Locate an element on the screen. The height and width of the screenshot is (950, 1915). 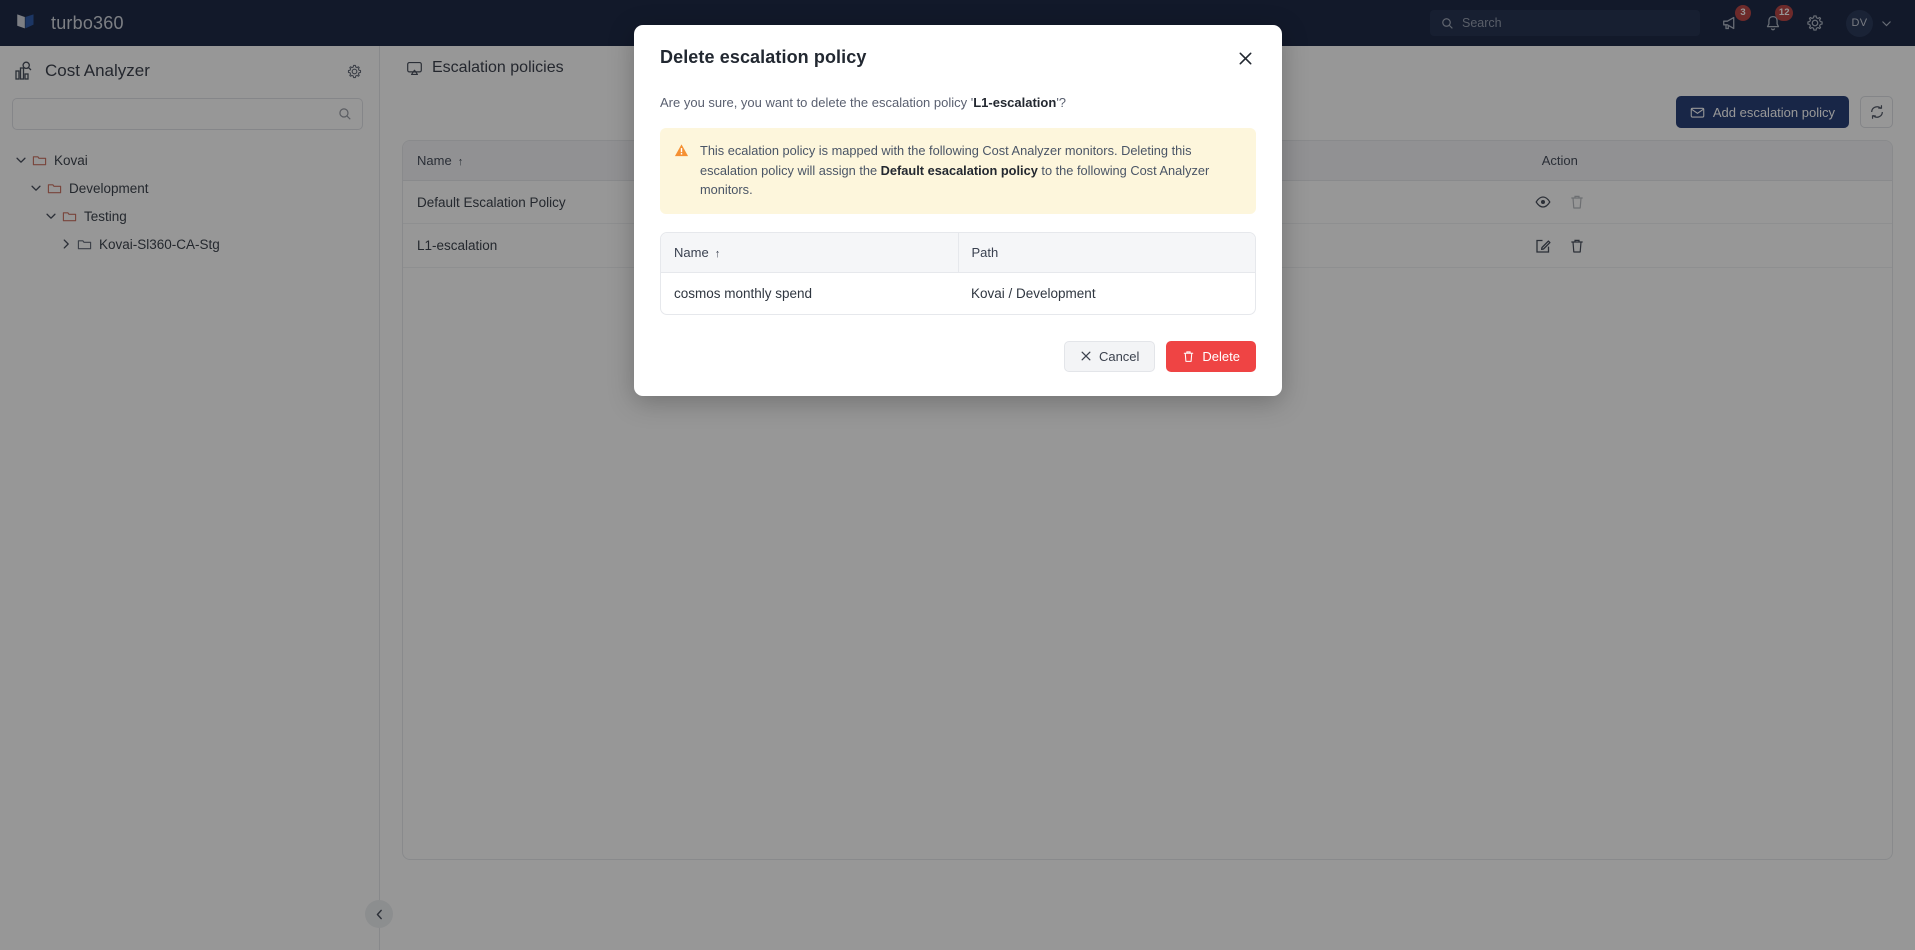
mini-table-body: cosmos monthly spend Kovai / Development is located at coordinates (958, 293).